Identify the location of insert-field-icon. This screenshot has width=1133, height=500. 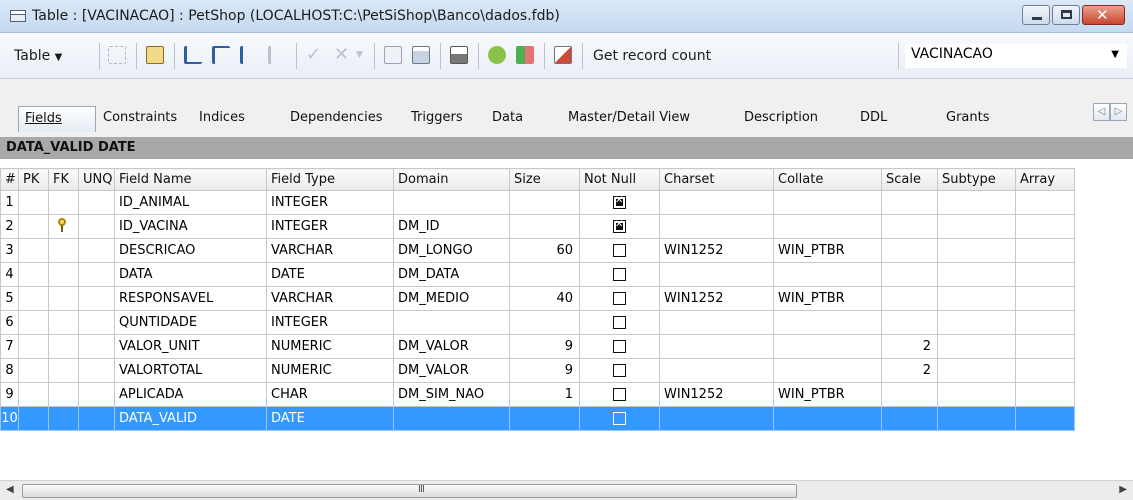
(221, 55).